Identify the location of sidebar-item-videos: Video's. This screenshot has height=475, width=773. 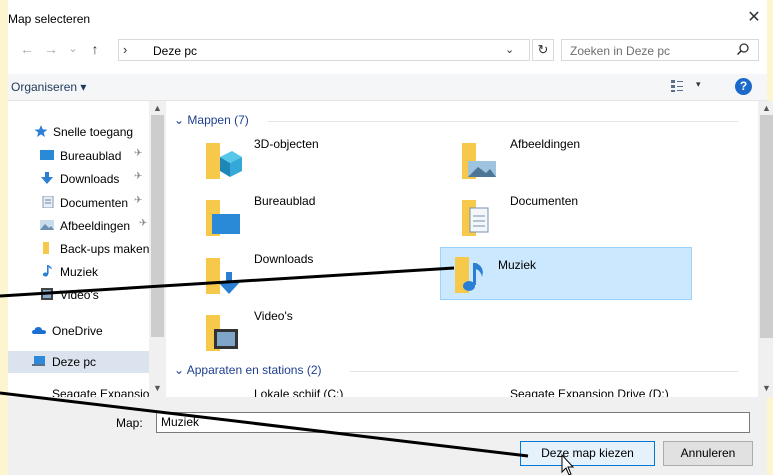
(79, 295).